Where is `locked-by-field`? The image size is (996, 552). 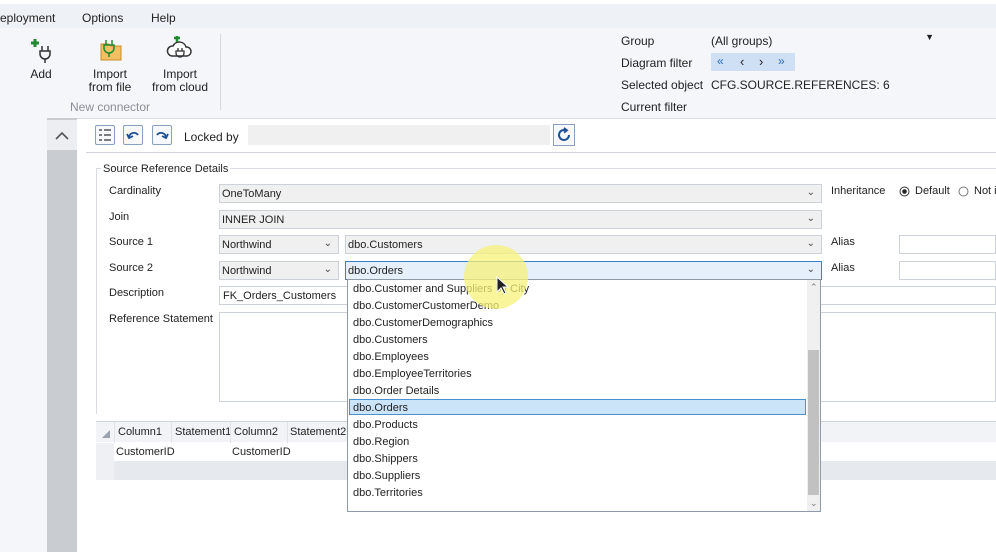 locked-by-field is located at coordinates (399, 135).